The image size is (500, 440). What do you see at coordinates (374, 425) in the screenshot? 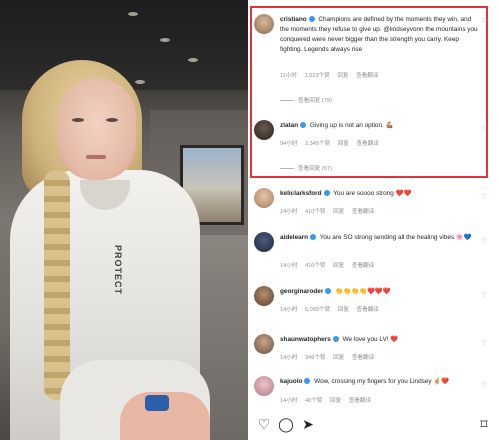
I see `action-toolbar: ♡ ◯ ➤ ⌑` at bounding box center [374, 425].